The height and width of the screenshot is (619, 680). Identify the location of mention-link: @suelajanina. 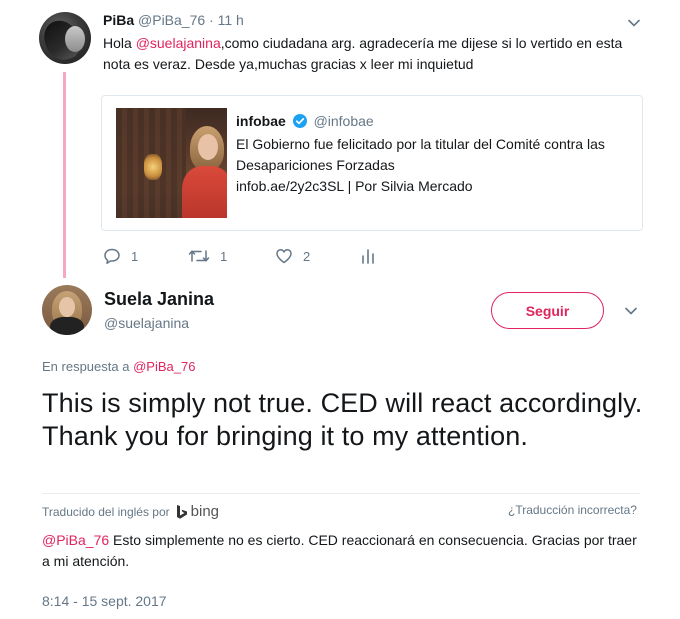
(178, 43).